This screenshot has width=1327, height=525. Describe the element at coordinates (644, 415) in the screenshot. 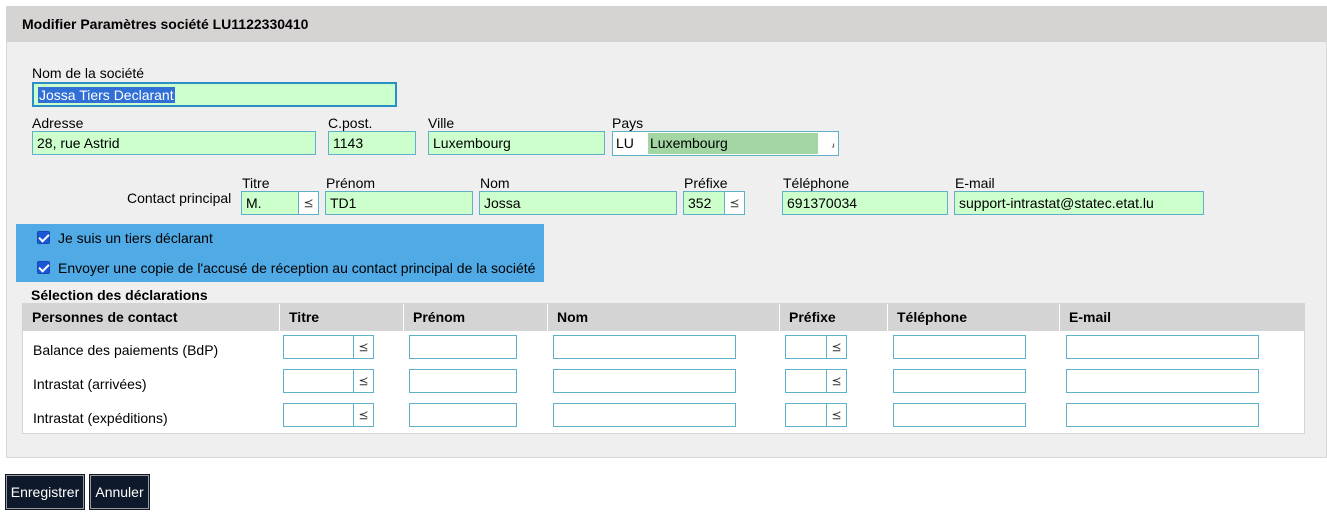

I see `row-shipments-lastname-input` at that location.